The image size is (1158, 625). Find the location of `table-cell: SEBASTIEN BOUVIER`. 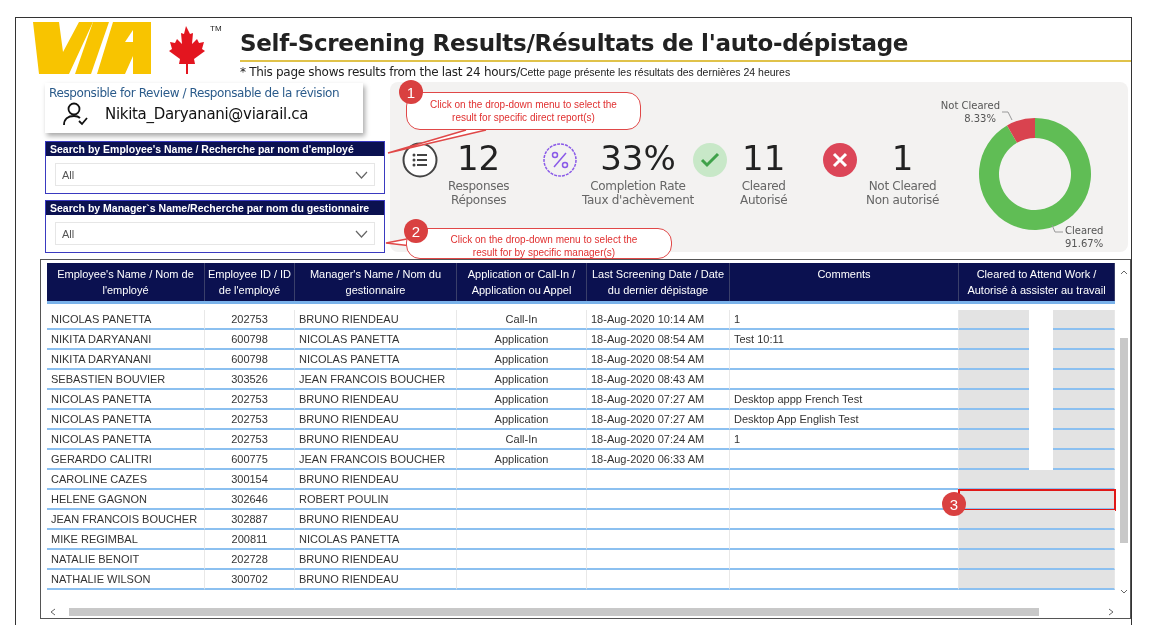

table-cell: SEBASTIEN BOUVIER is located at coordinates (126, 380).